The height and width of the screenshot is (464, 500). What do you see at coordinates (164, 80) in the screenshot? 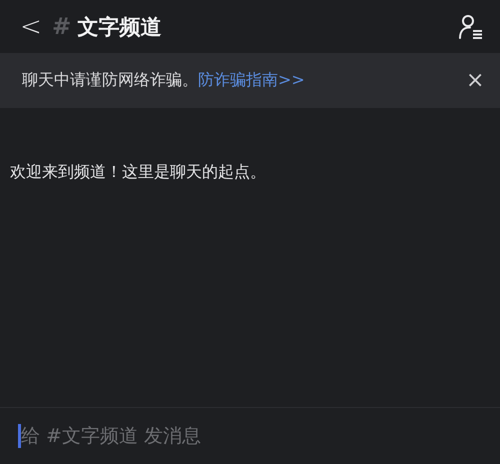
I see `fraud-warning: 聊天中请谨防网络诈骗。防诈骗指南>>` at bounding box center [164, 80].